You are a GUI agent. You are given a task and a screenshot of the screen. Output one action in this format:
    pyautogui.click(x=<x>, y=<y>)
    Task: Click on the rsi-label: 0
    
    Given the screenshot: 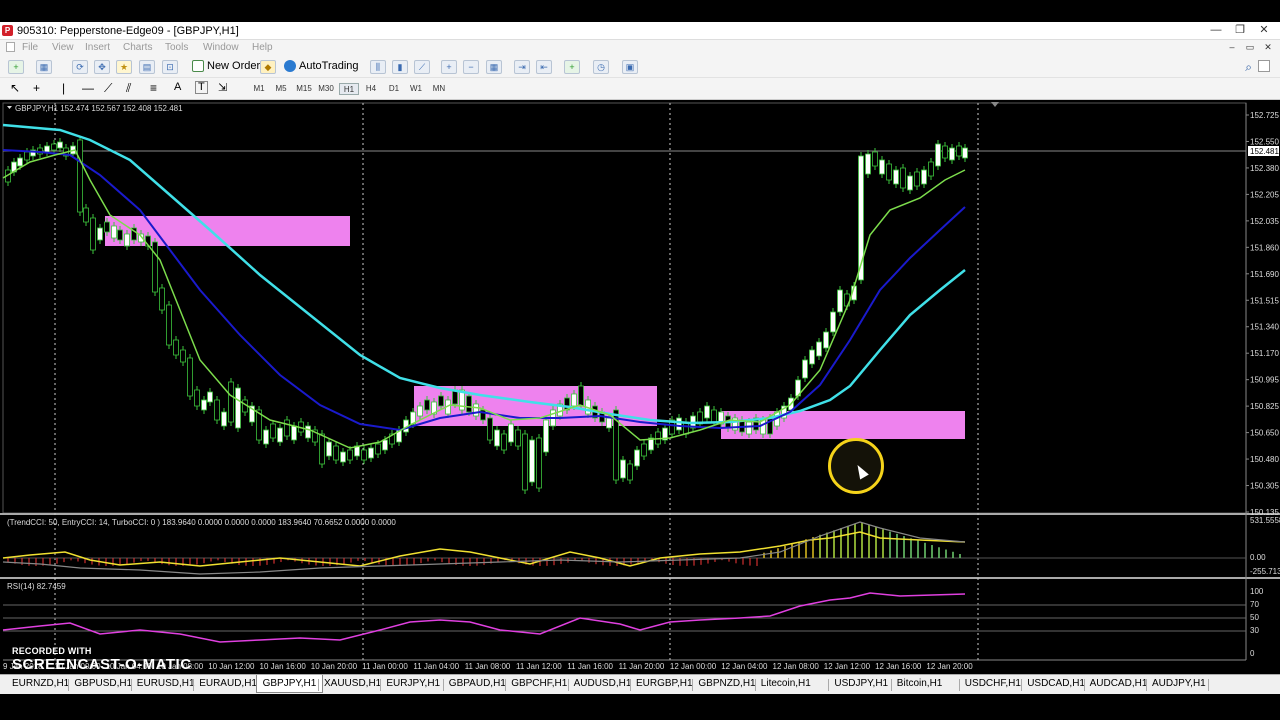 What is the action you would take?
    pyautogui.click(x=1252, y=653)
    